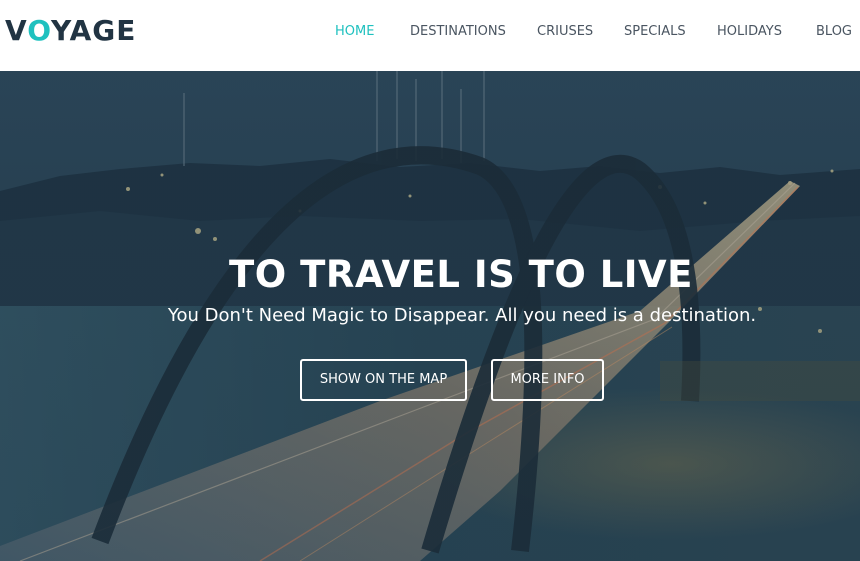 The image size is (860, 561). Describe the element at coordinates (461, 274) in the screenshot. I see `hero-title: TO TRAVEL IS TO LIVE` at that location.